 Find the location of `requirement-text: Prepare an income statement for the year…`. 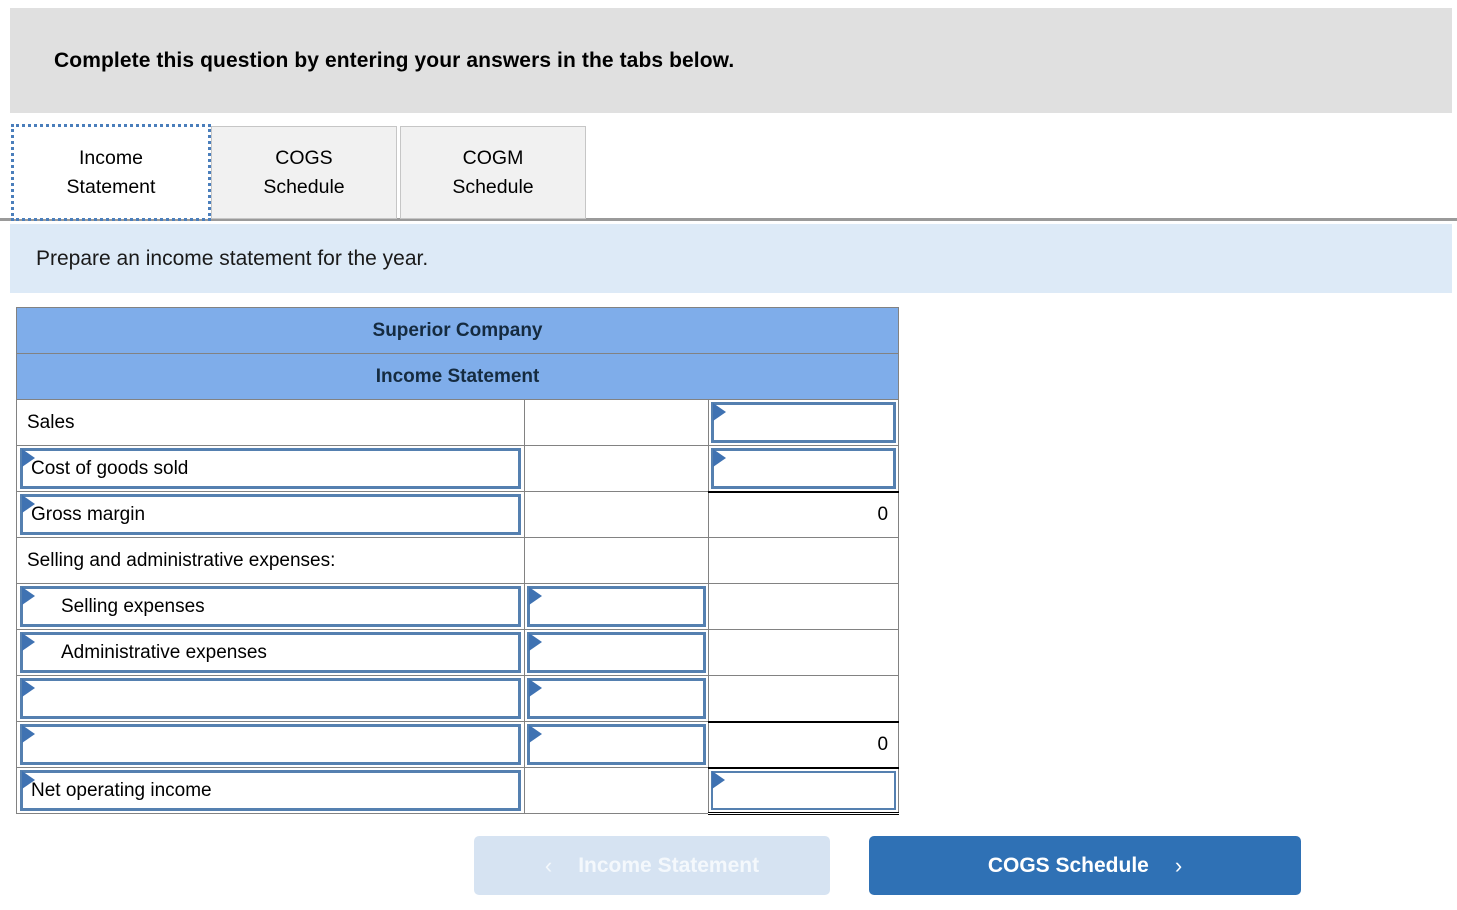

requirement-text: Prepare an income statement for the year… is located at coordinates (232, 258).